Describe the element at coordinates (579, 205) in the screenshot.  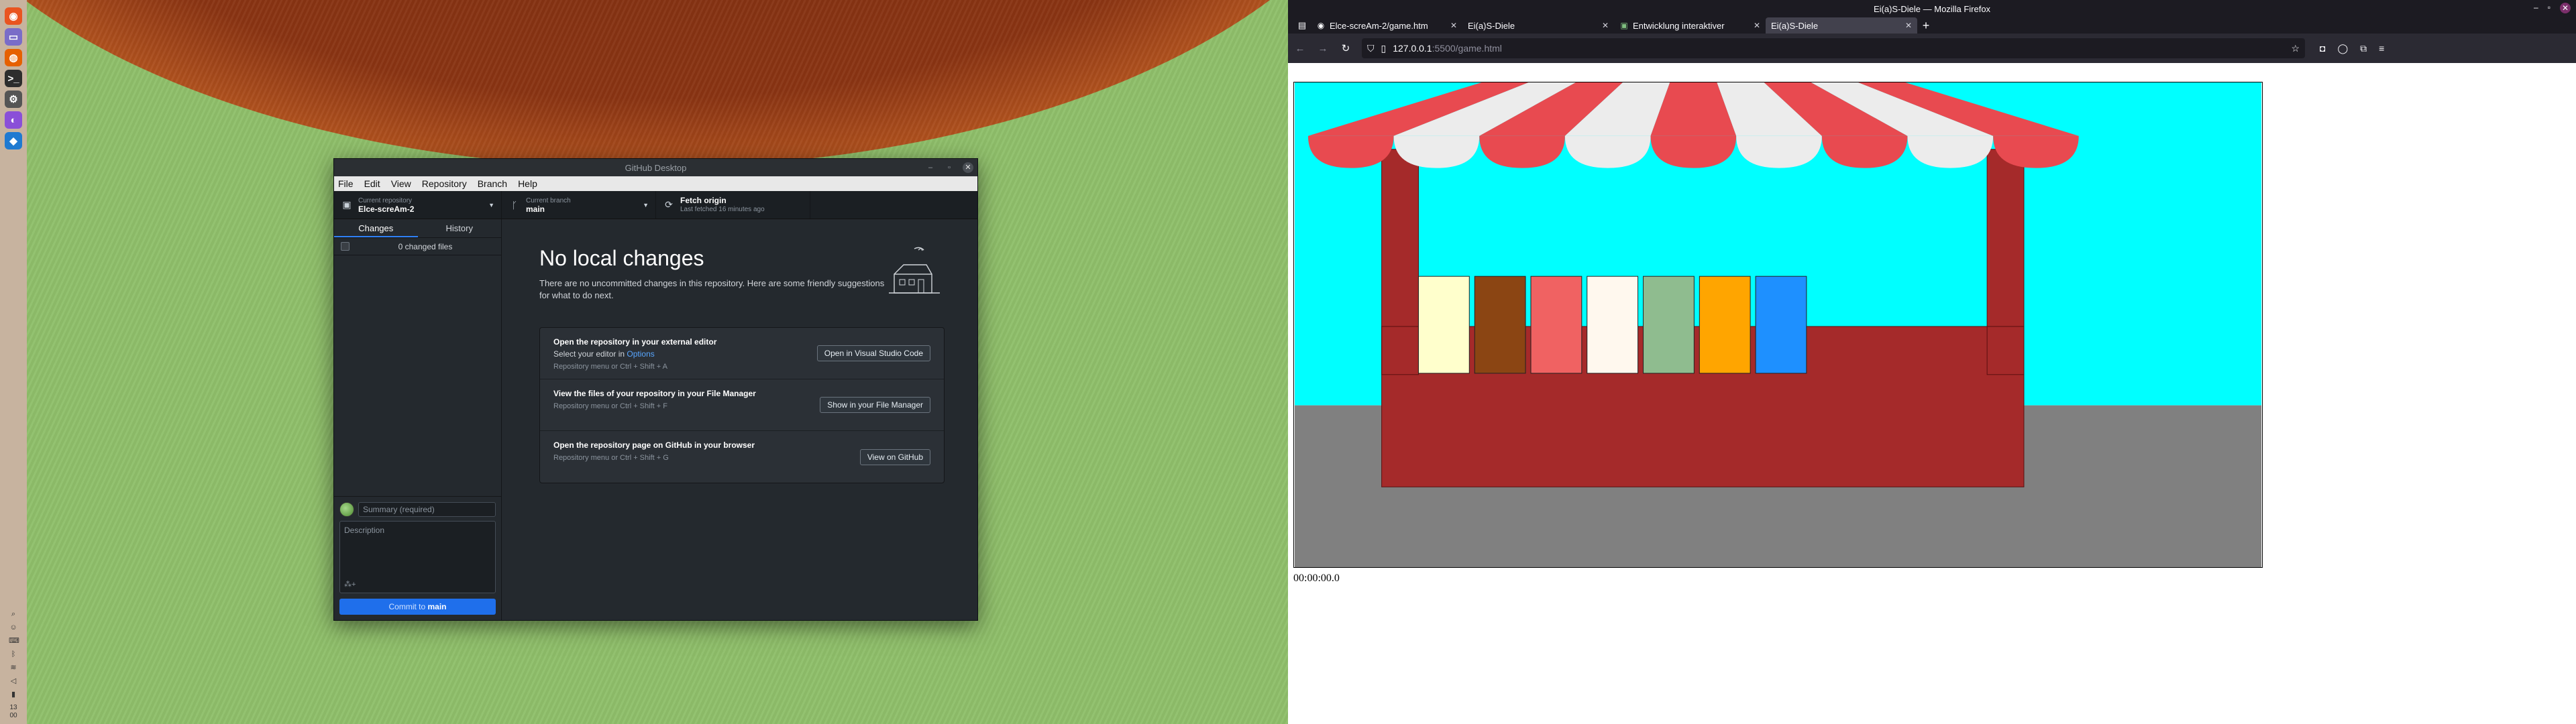
I see `current-branch-button: ᚴ Current branch main ▼` at that location.